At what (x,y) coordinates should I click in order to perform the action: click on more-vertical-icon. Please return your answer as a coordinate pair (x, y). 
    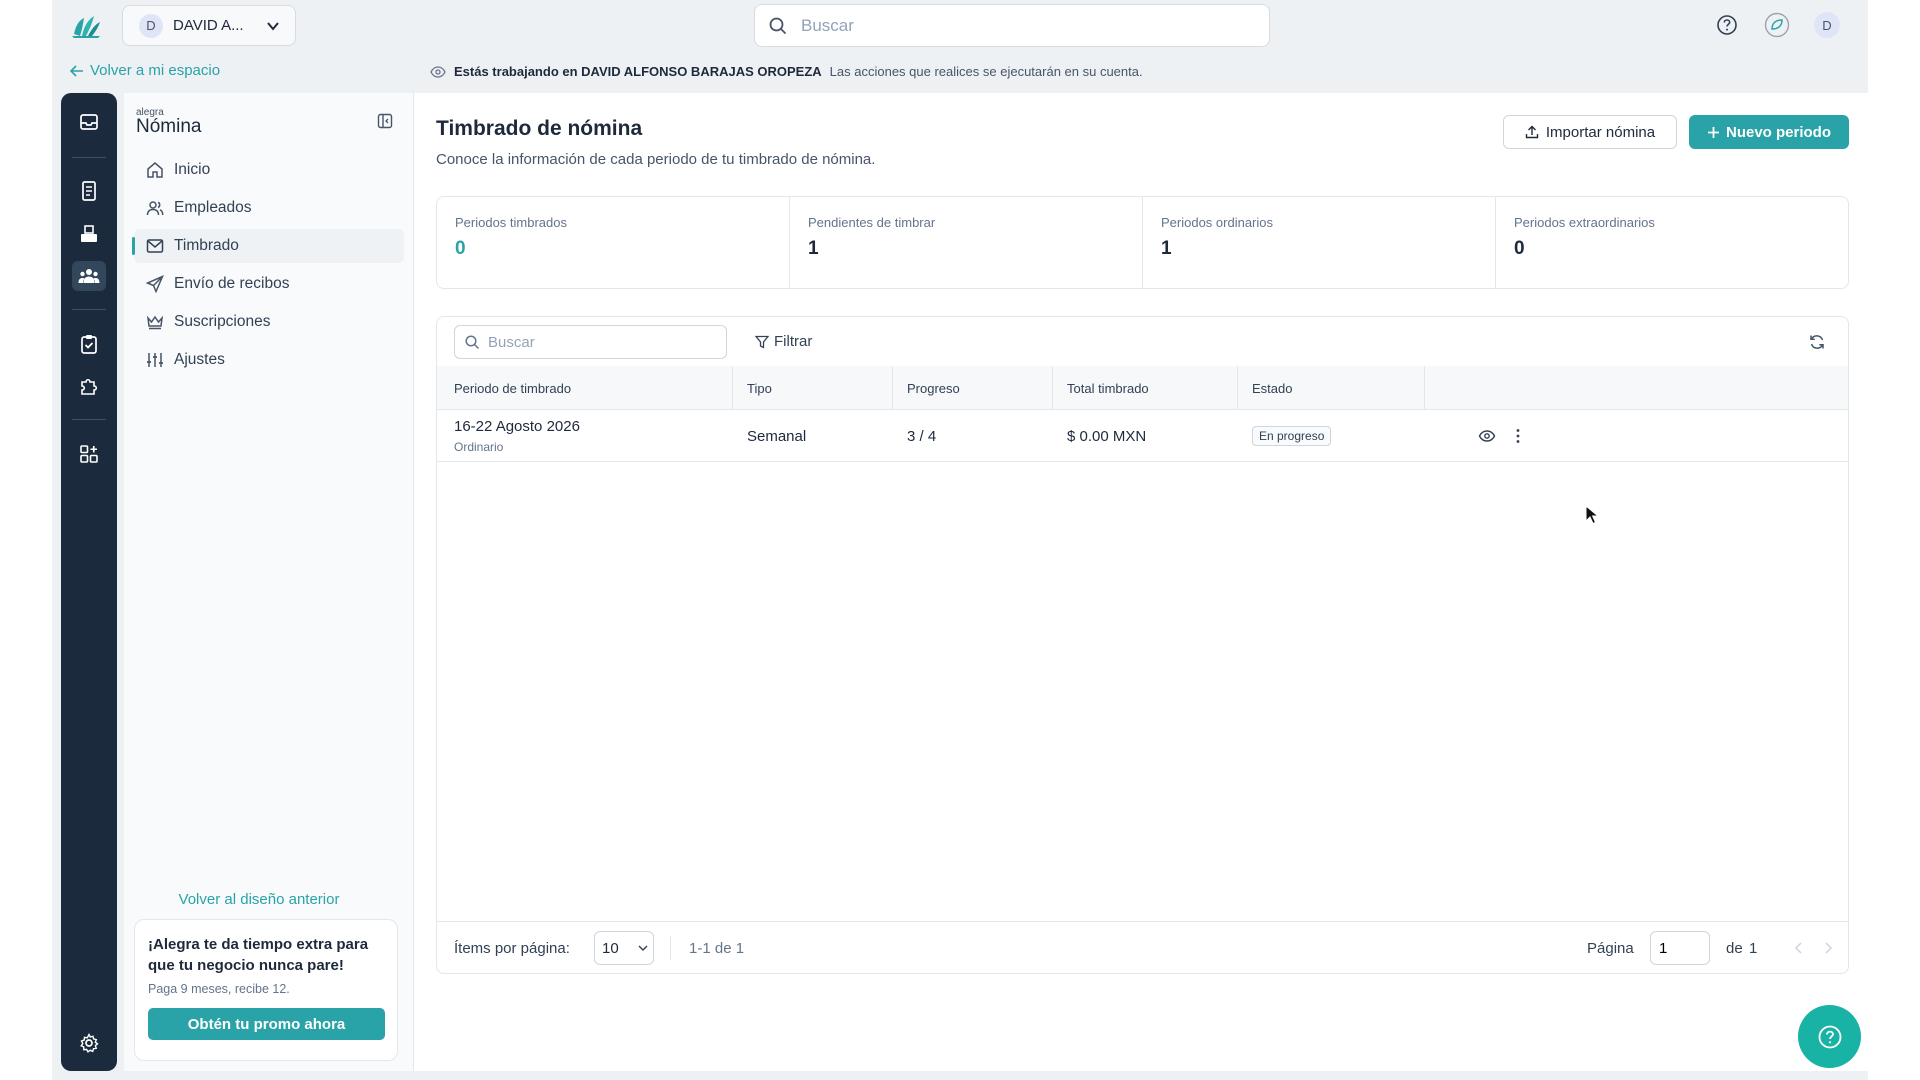
    Looking at the image, I should click on (1518, 436).